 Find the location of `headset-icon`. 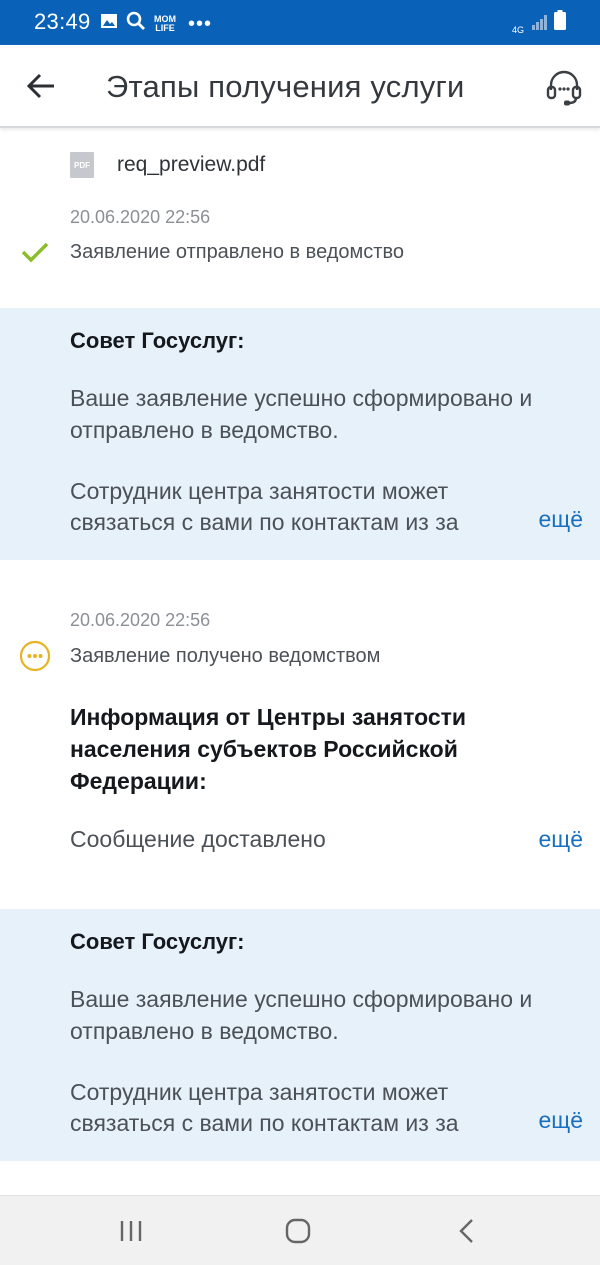

headset-icon is located at coordinates (564, 88).